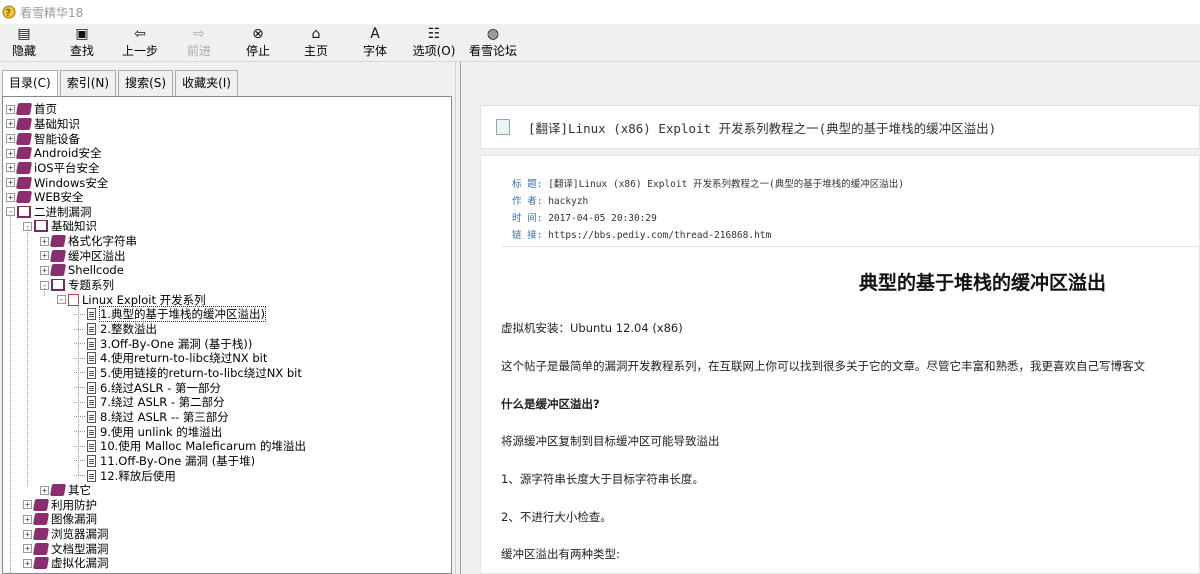 The height and width of the screenshot is (574, 1200). I want to click on tree-item-label: 格式化字符串, so click(102, 241).